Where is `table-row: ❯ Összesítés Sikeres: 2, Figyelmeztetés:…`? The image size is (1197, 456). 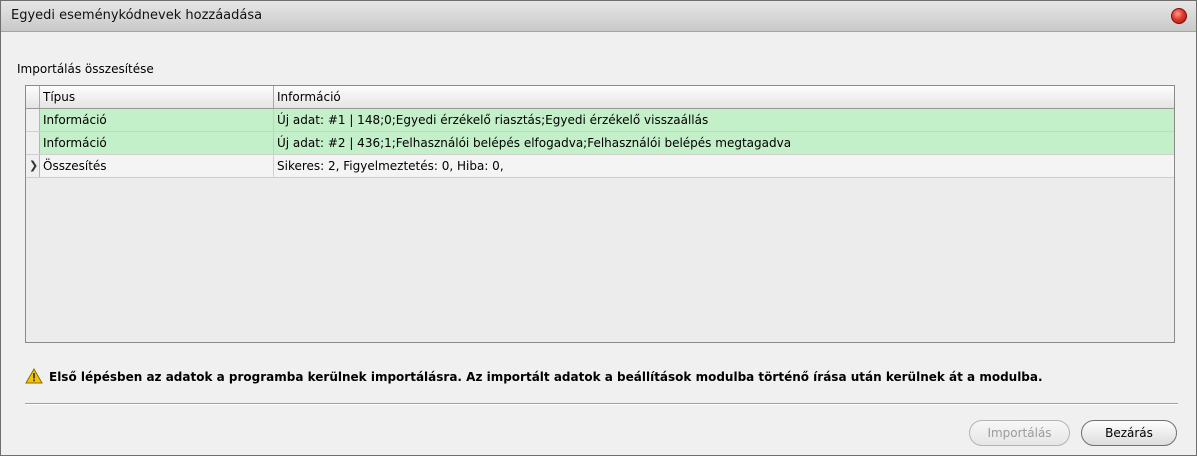 table-row: ❯ Összesítés Sikeres: 2, Figyelmeztetés:… is located at coordinates (600, 166).